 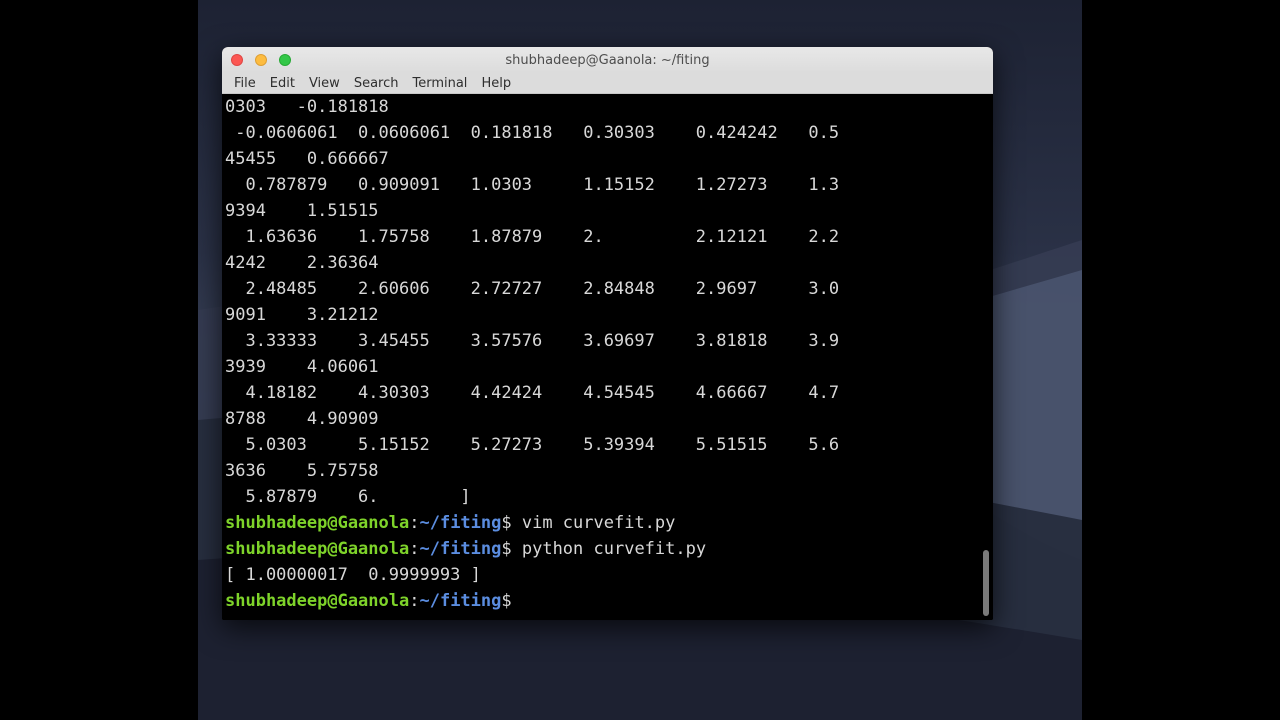 What do you see at coordinates (353, 575) in the screenshot?
I see `result-line: [ 1.00000017 0.9999993 ]` at bounding box center [353, 575].